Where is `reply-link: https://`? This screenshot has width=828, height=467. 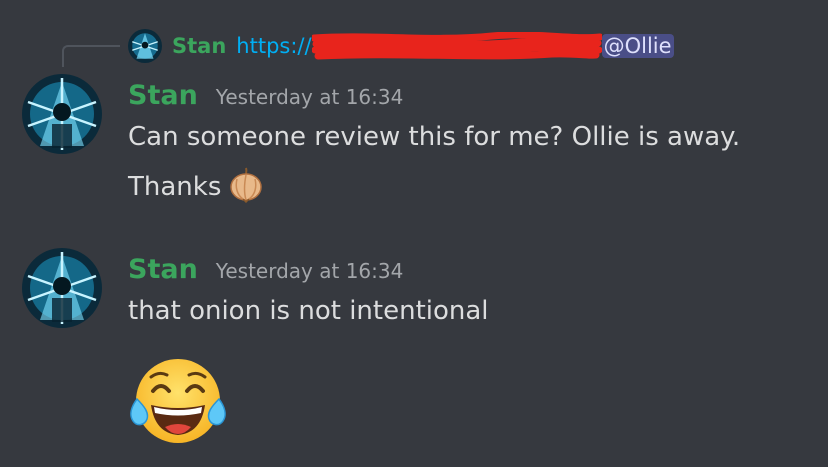
reply-link: https:// is located at coordinates (273, 46).